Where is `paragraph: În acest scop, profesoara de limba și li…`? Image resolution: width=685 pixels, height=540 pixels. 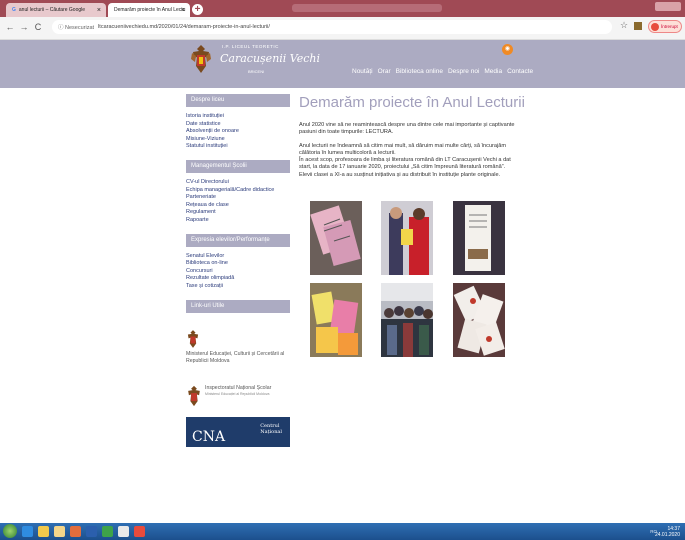
paragraph: În acest scop, profesoara de limba și li… is located at coordinates (405, 164).